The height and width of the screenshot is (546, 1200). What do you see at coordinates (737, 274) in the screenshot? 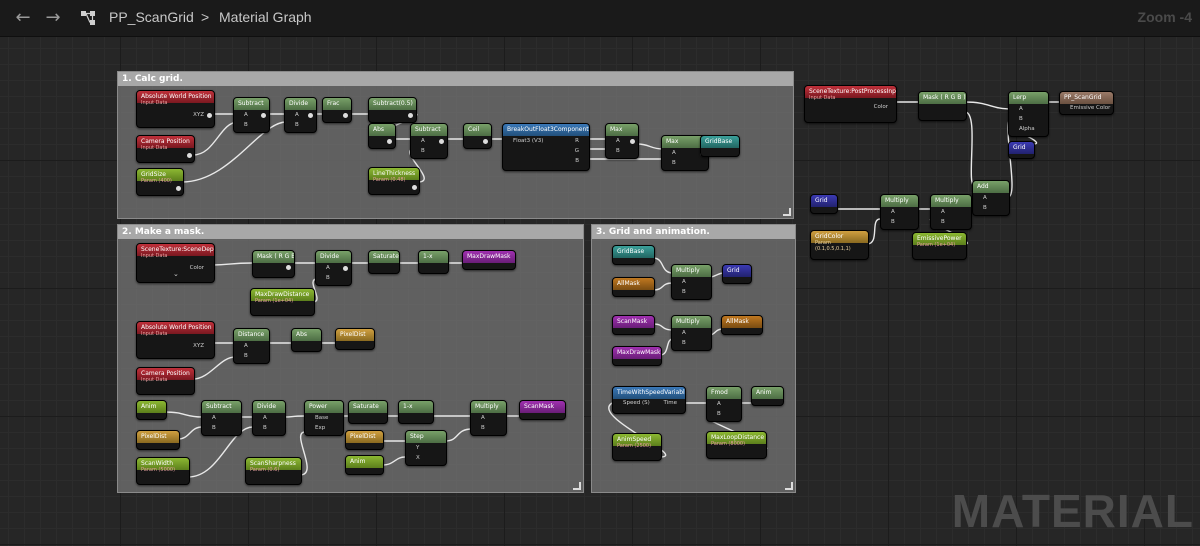
I see `node-grid-named-reroute: Grid` at bounding box center [737, 274].